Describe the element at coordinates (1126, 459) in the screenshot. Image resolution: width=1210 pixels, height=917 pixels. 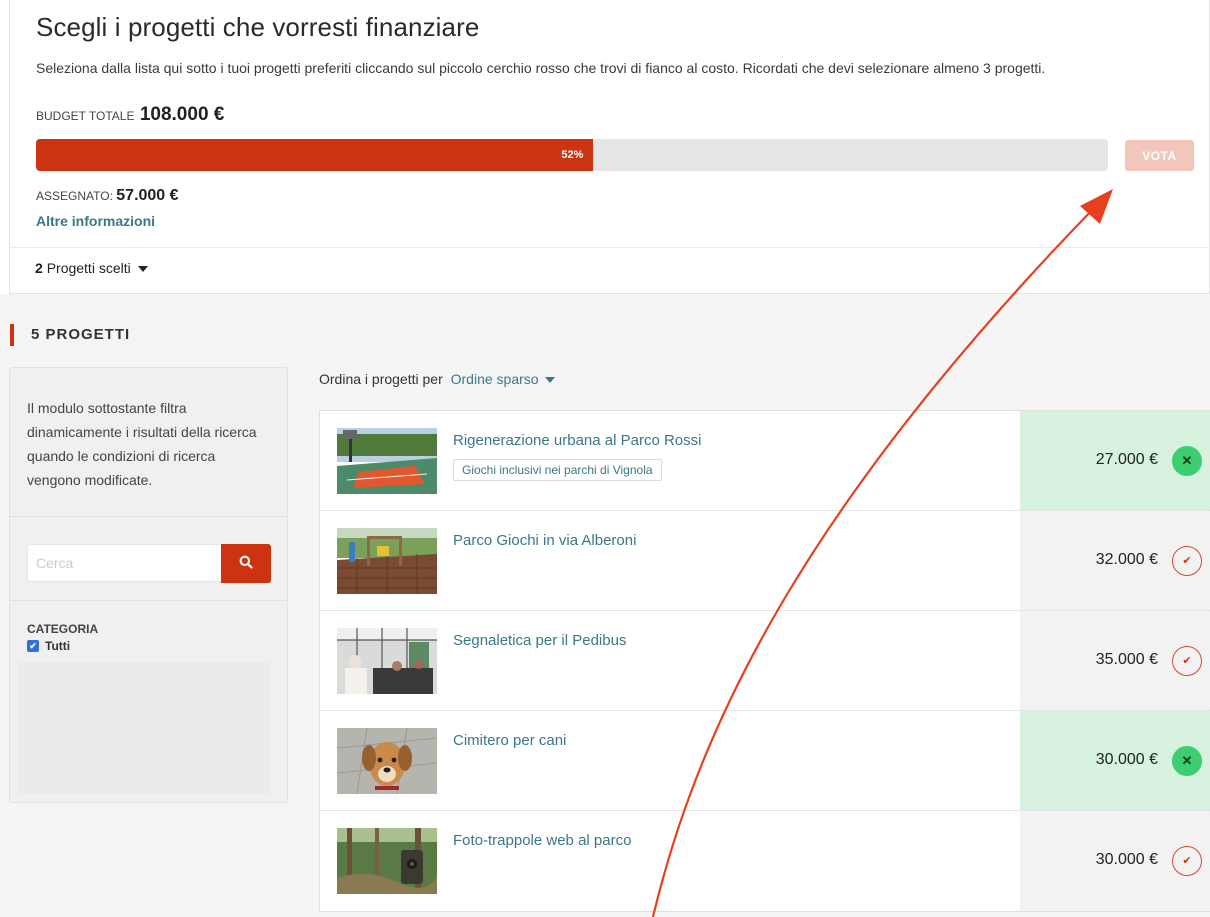
I see `project-cost: 27.000 €` at that location.